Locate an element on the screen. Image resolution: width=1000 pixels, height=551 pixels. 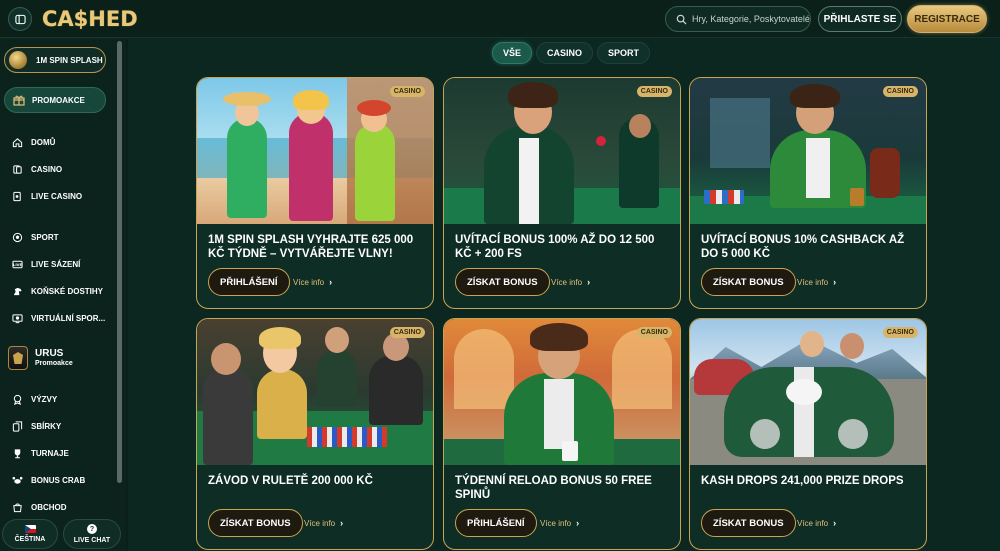
sidebar-item-home: Domů is located at coordinates (62, 142).